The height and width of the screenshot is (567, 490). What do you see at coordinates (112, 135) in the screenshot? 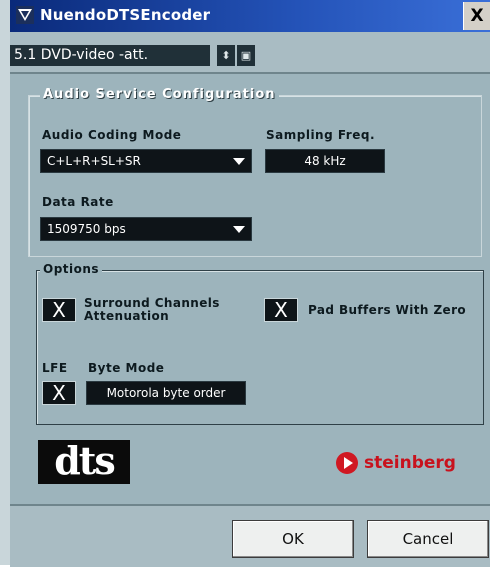
I see `coding-mode-label: Audio Coding Mode` at bounding box center [112, 135].